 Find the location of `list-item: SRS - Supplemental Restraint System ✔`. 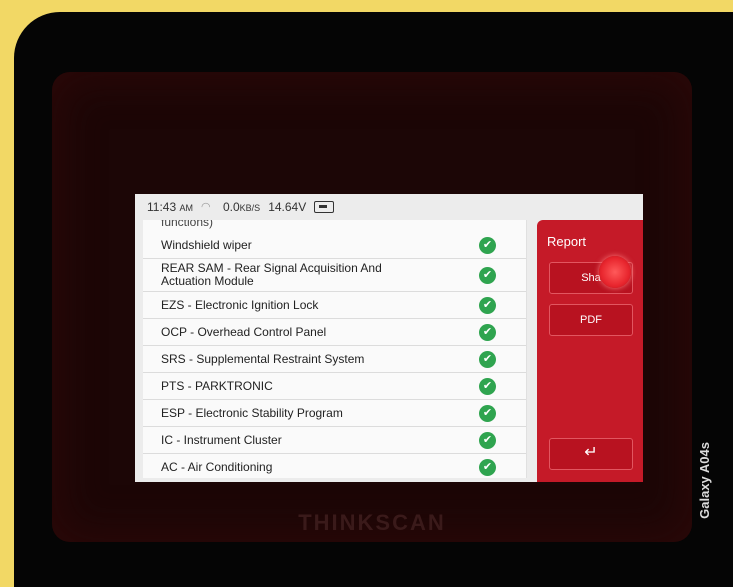

list-item: SRS - Supplemental Restraint System ✔ is located at coordinates (334, 359).